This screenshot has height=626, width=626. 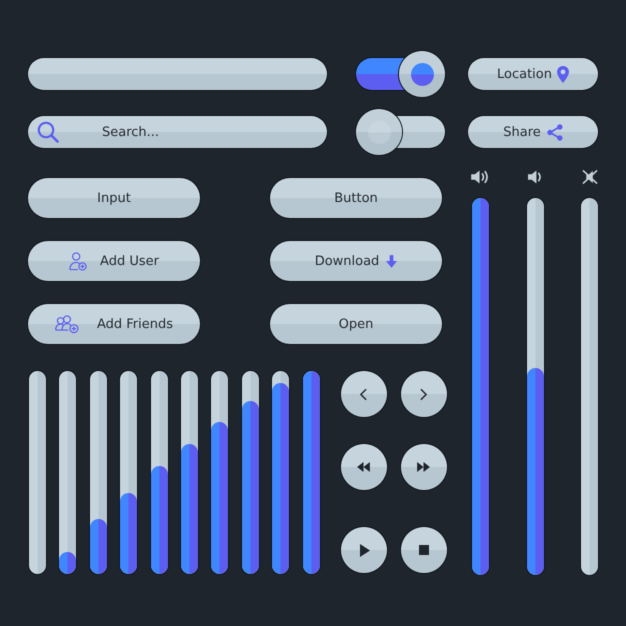 I want to click on share-icon, so click(x=554, y=132).